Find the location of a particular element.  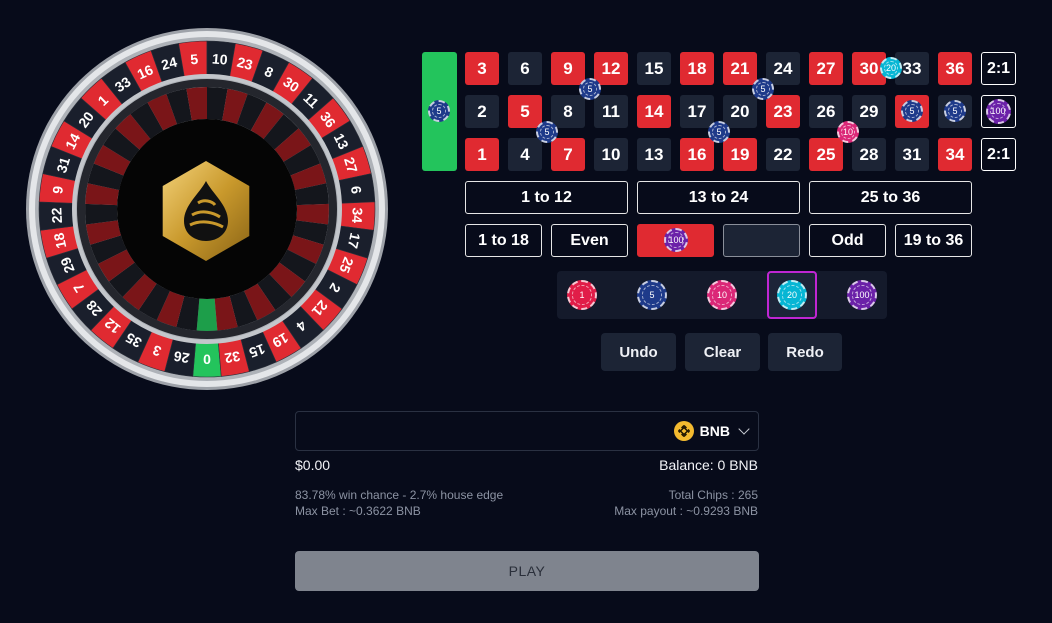

bet-number-cell: 10 is located at coordinates (611, 154).